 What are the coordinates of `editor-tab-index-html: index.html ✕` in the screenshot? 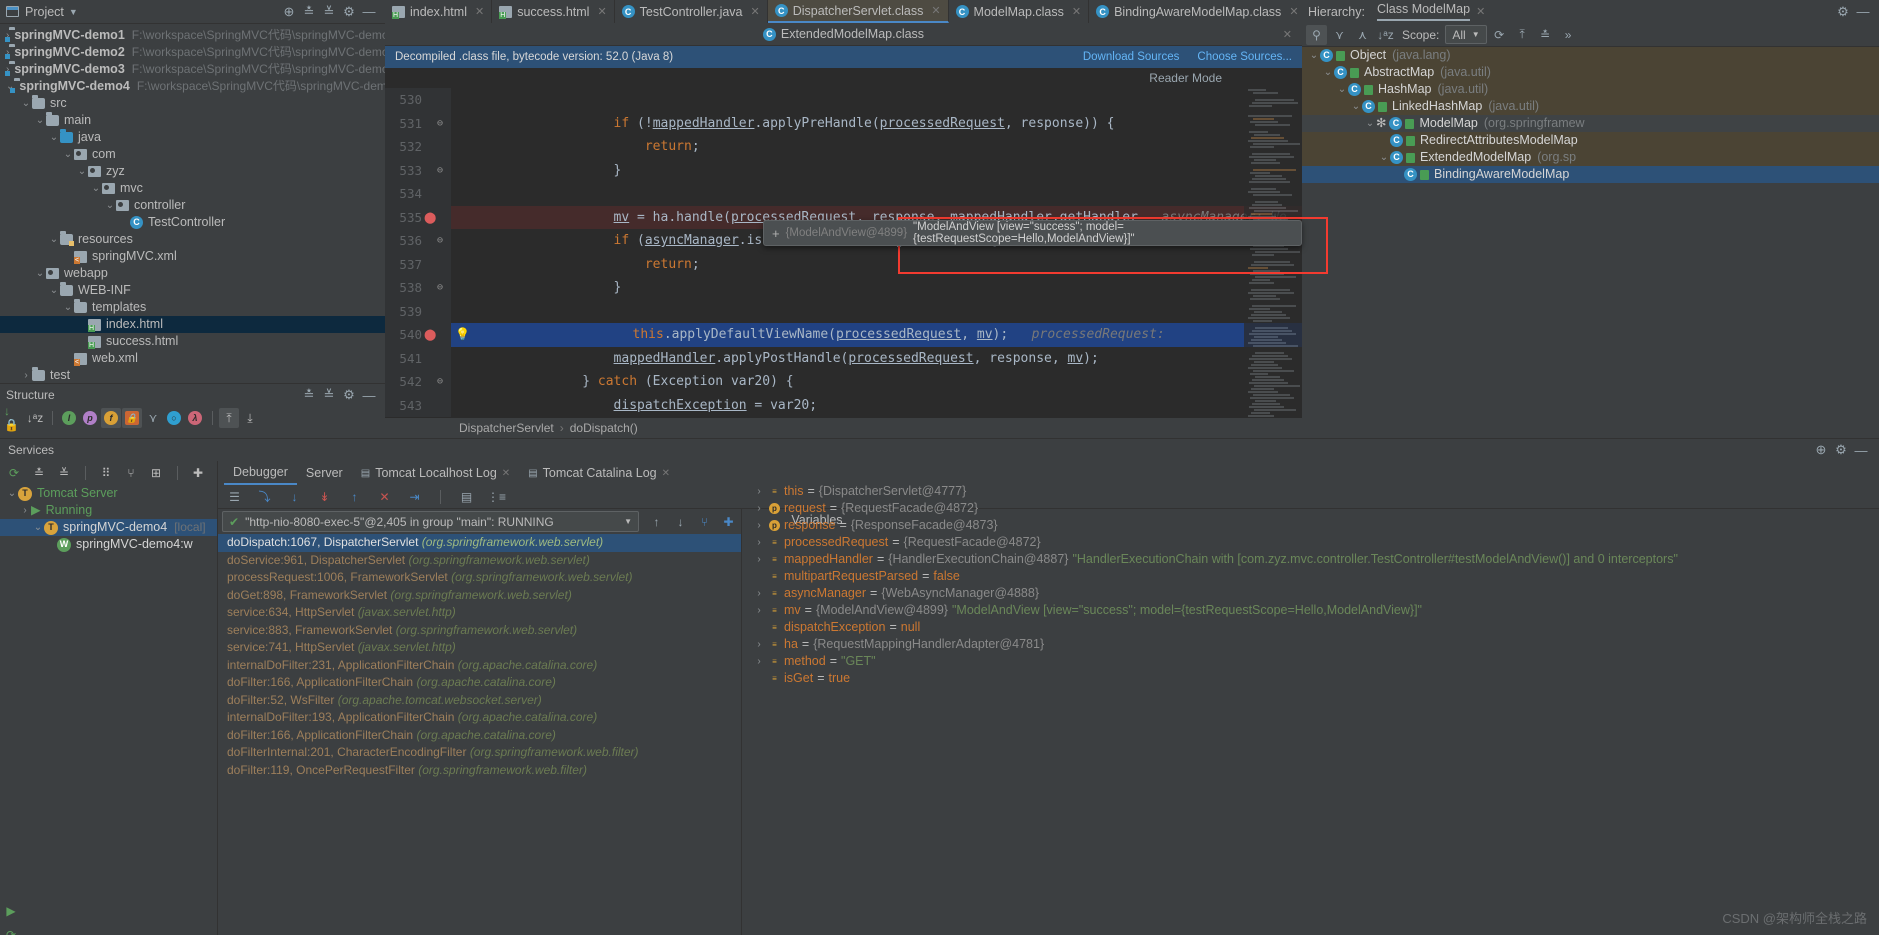 It's located at (439, 11).